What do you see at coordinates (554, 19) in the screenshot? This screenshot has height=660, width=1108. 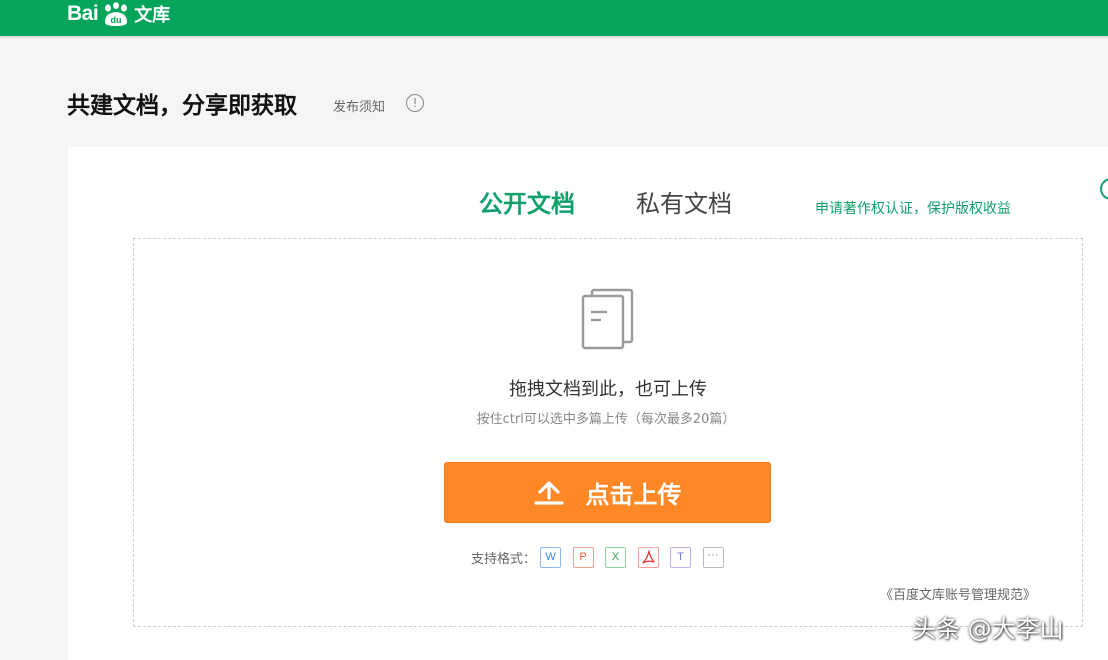 I see `top-header-bar: Bai du 文库` at bounding box center [554, 19].